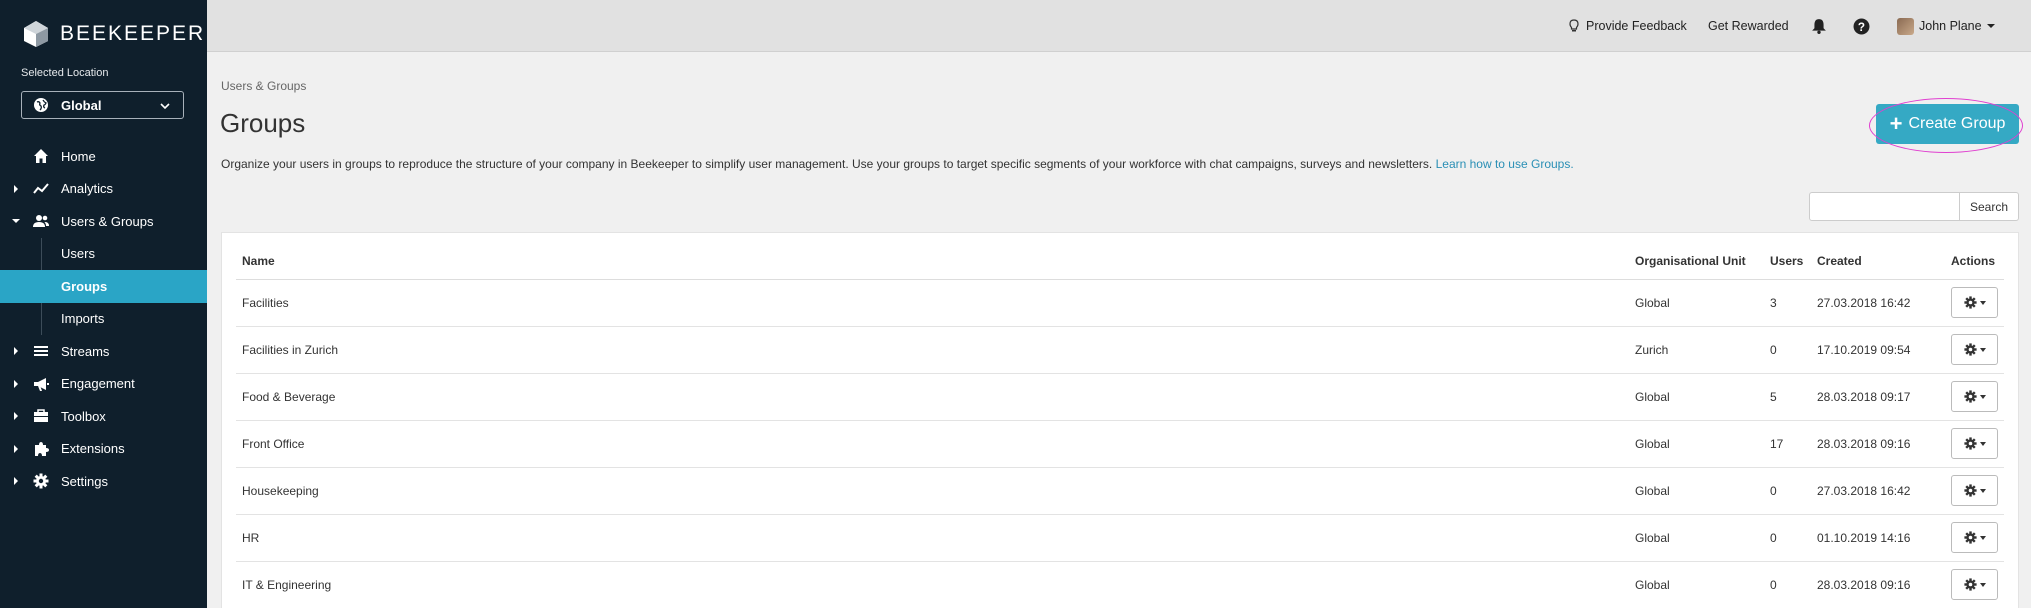 The image size is (2031, 608). Describe the element at coordinates (1896, 123) in the screenshot. I see `plus-icon: +` at that location.